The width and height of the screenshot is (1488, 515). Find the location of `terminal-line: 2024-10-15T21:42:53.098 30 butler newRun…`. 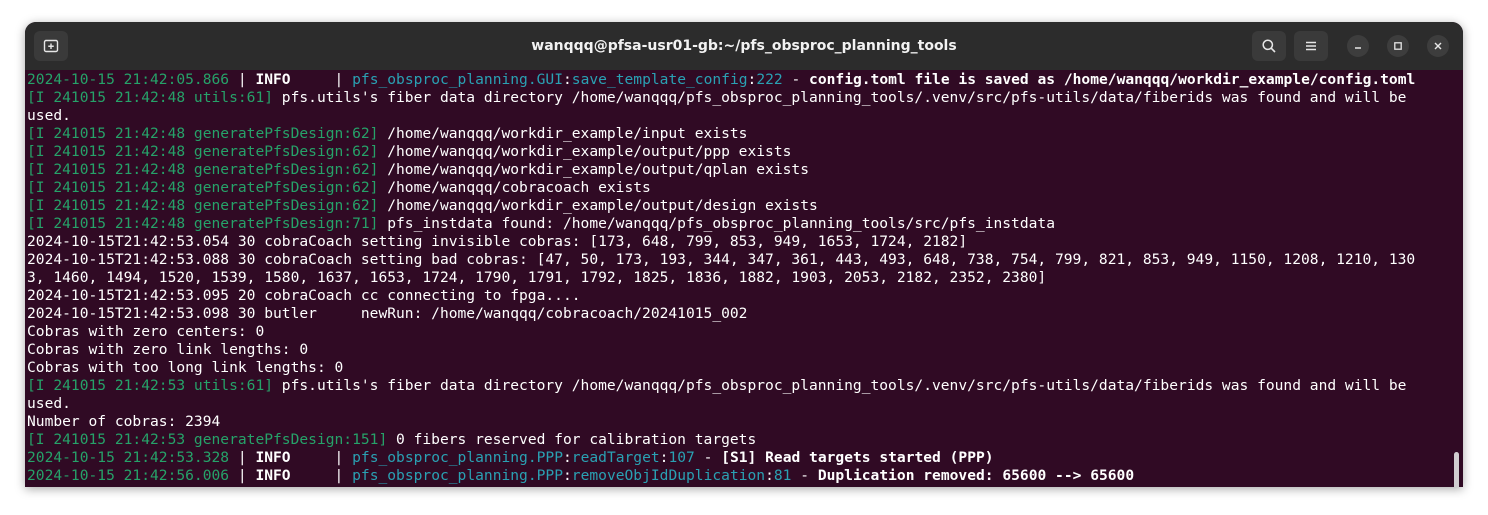

terminal-line: 2024-10-15T21:42:53.098 30 butler newRun… is located at coordinates (745, 314).